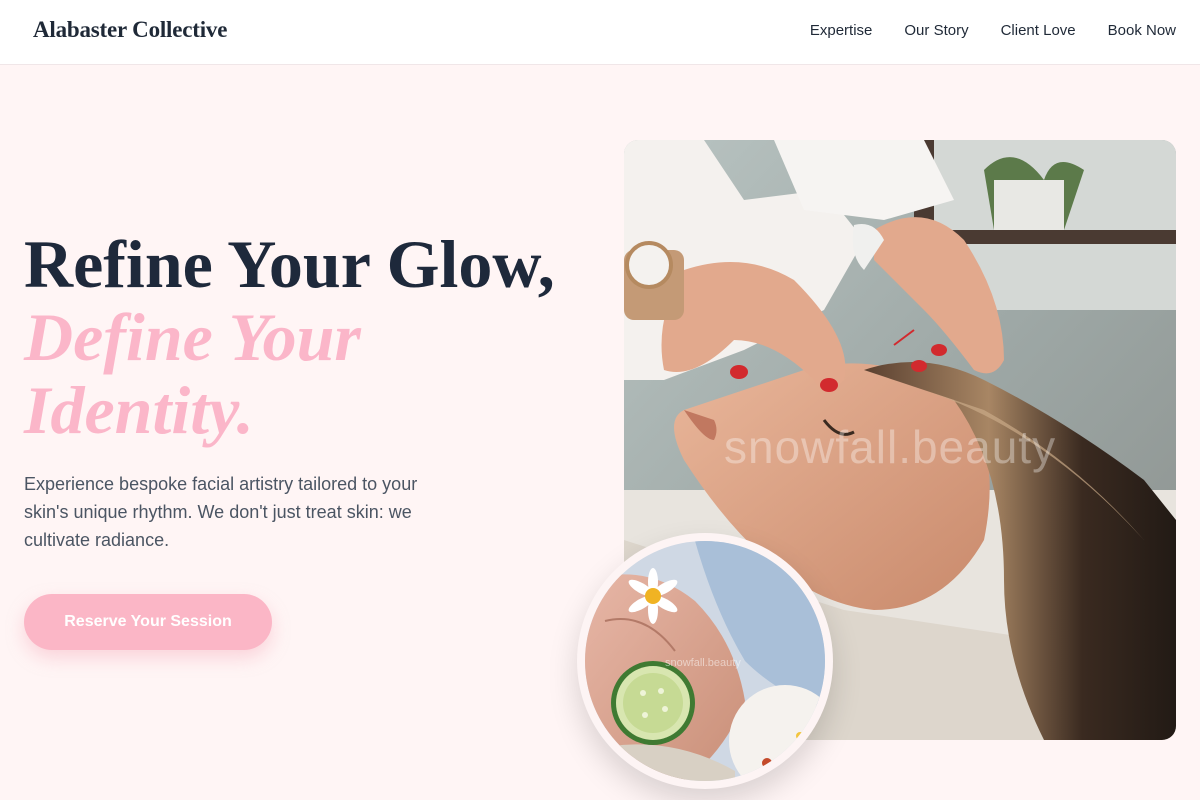  Describe the element at coordinates (289, 264) in the screenshot. I see `hero-headline-line1: Refine Your Glow,` at that location.